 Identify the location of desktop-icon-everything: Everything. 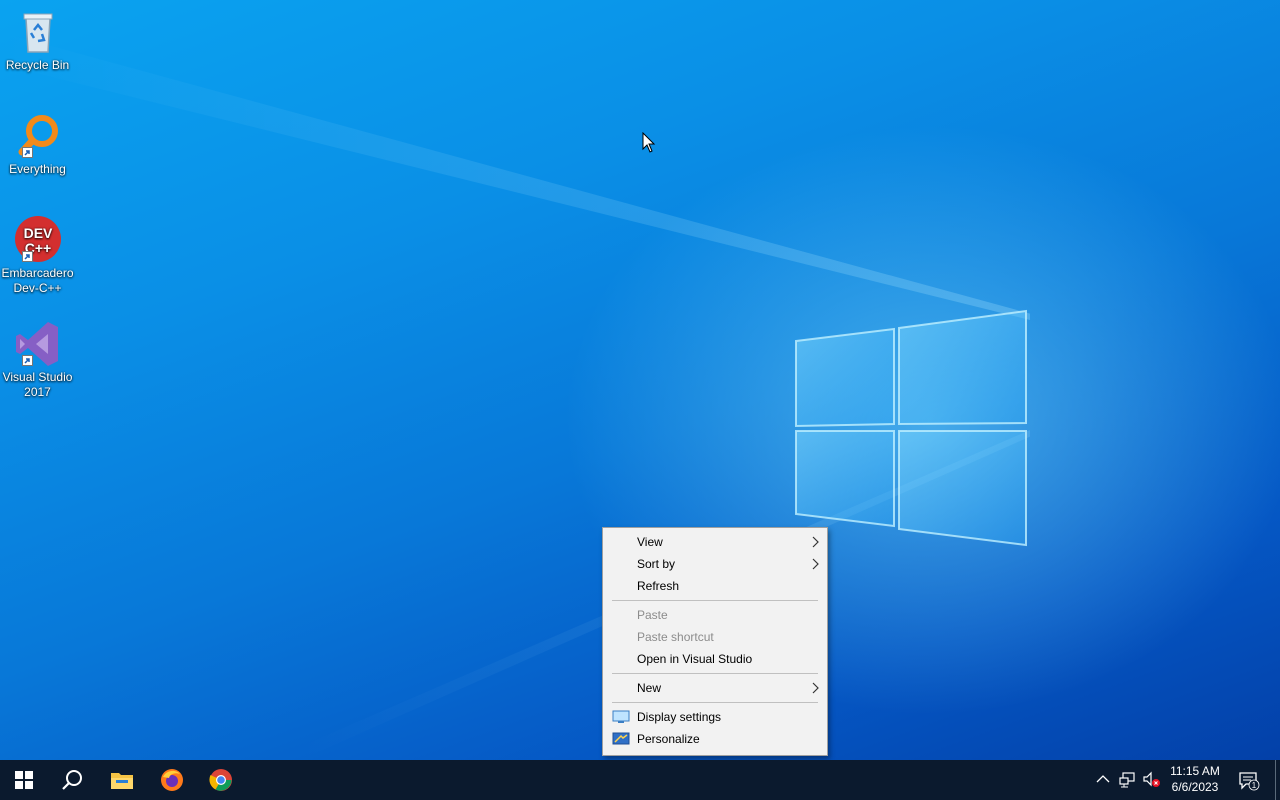
(37, 144).